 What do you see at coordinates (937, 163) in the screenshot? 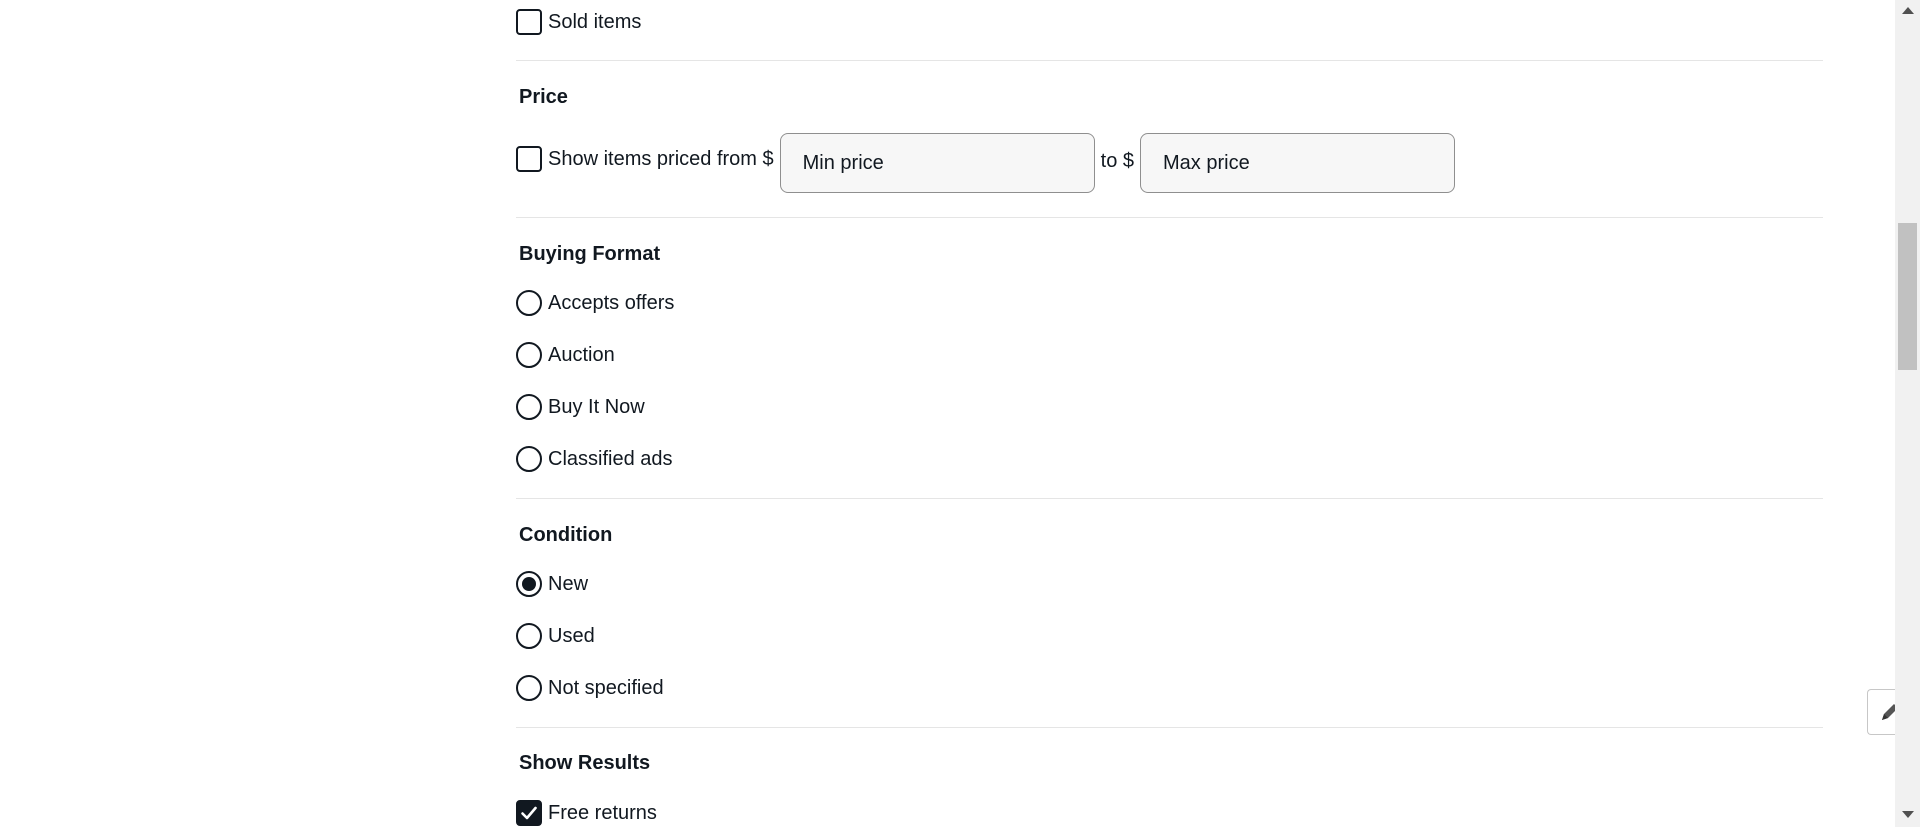
I see `min-price-input` at bounding box center [937, 163].